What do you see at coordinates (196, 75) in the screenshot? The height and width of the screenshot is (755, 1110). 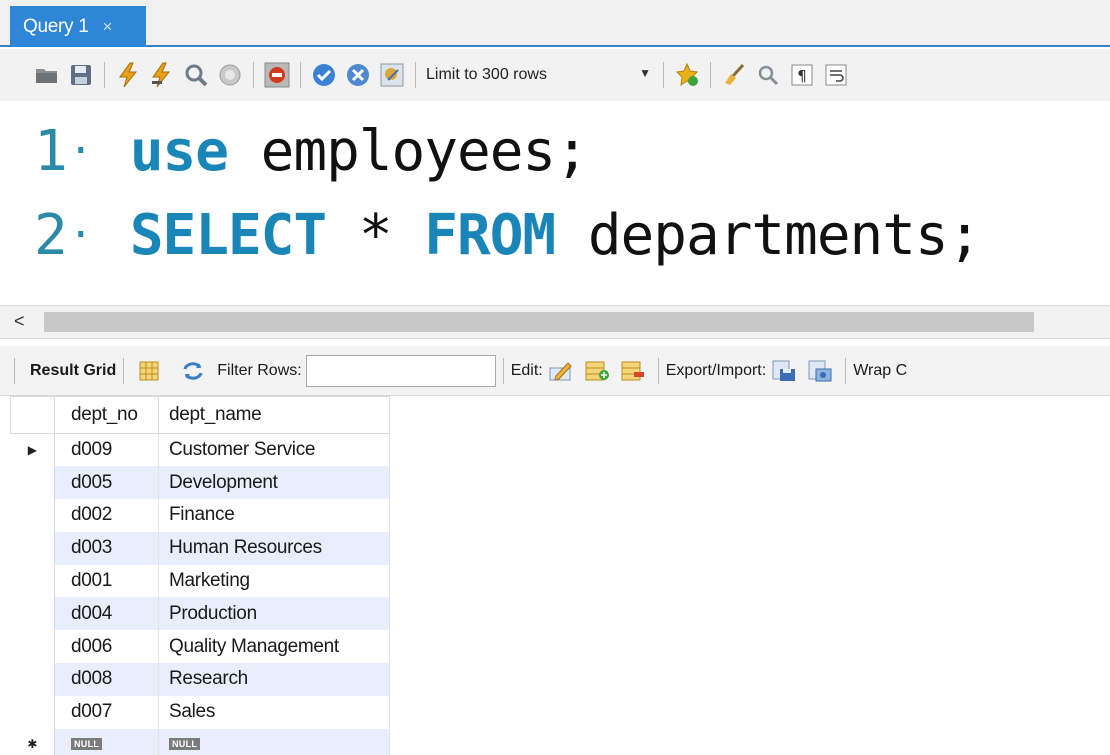 I see `explain-magnifier-icon` at bounding box center [196, 75].